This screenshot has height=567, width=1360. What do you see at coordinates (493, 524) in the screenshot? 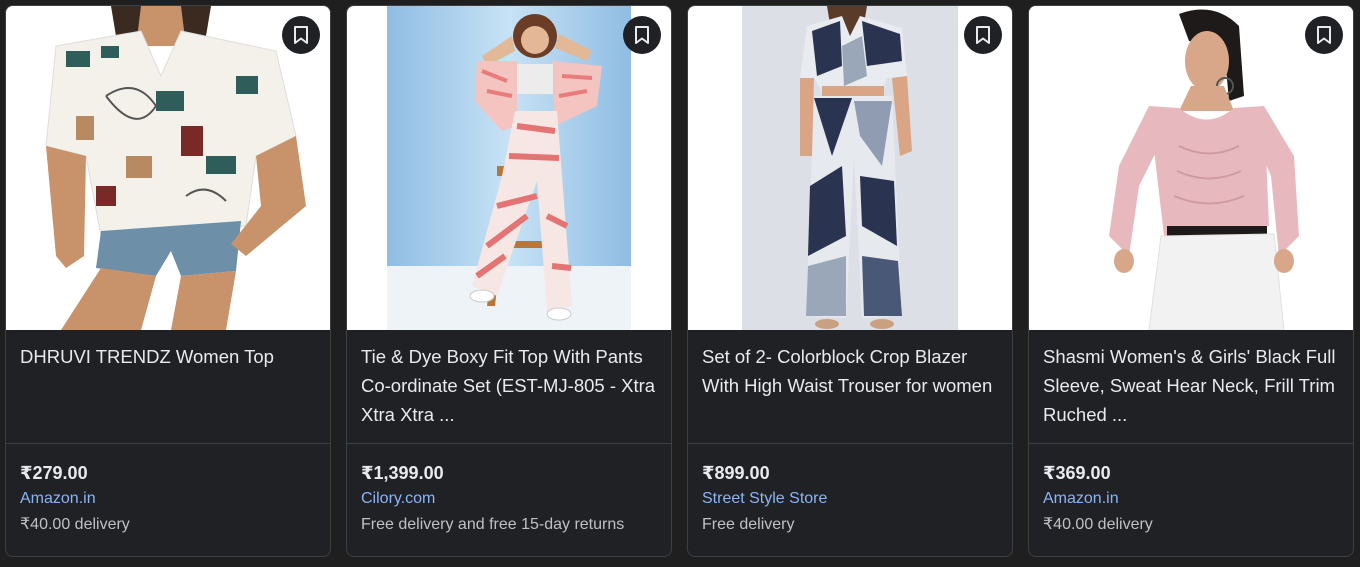
I see `product-delivery: Free delivery and free 15-day returns` at bounding box center [493, 524].